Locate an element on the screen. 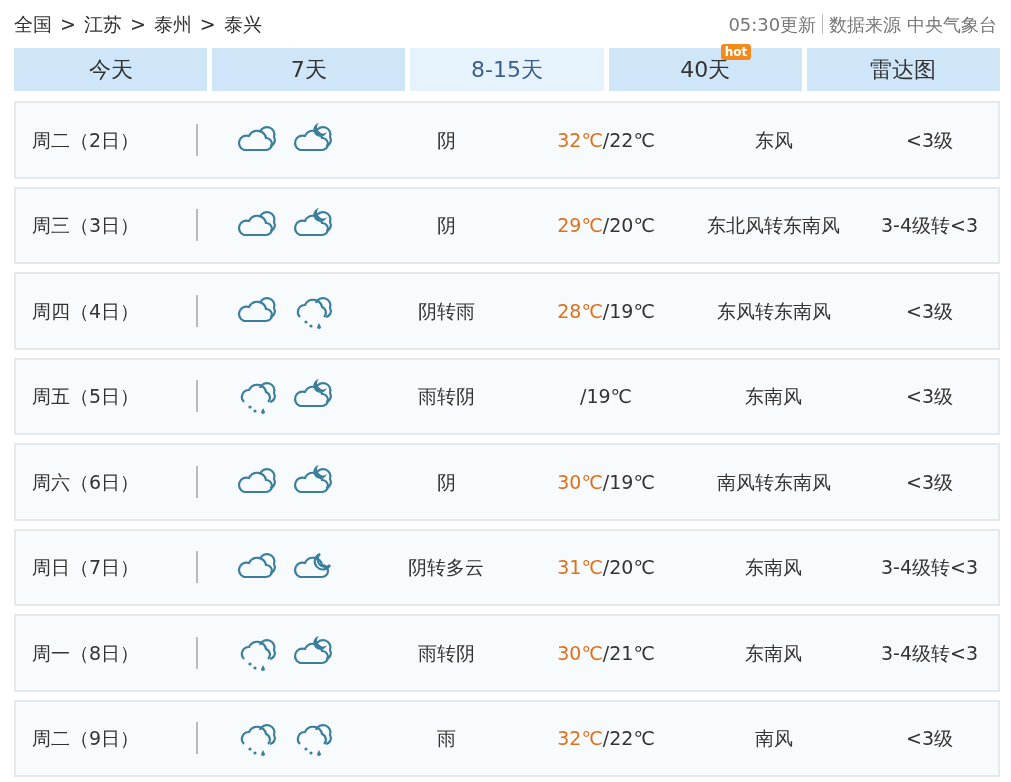  wind-direction: 东北风转东南风 is located at coordinates (773, 225).